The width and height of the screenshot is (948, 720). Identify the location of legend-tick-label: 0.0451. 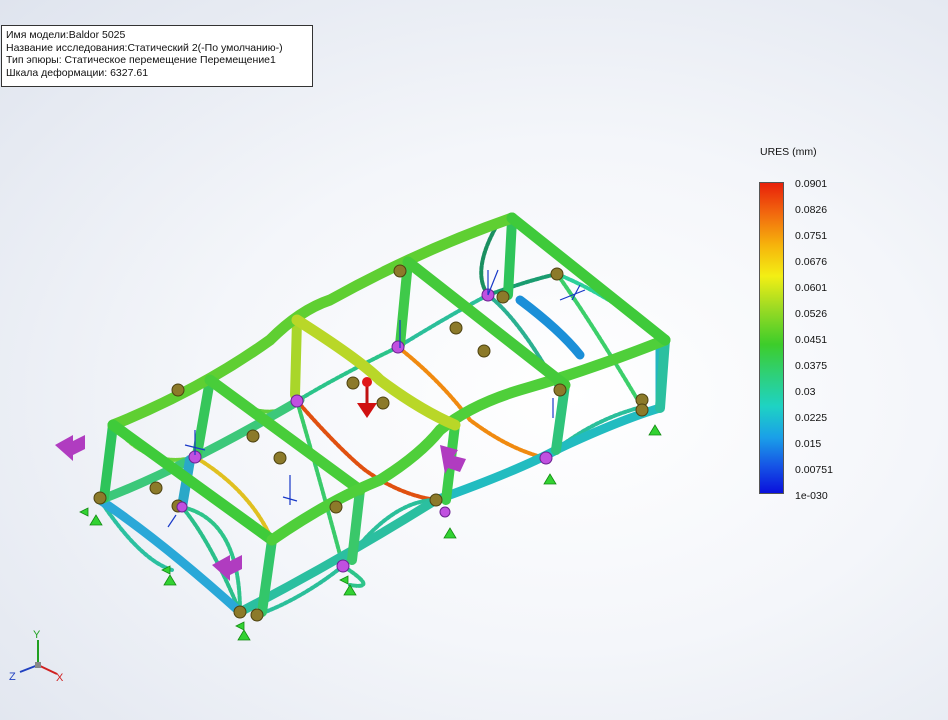
(811, 340).